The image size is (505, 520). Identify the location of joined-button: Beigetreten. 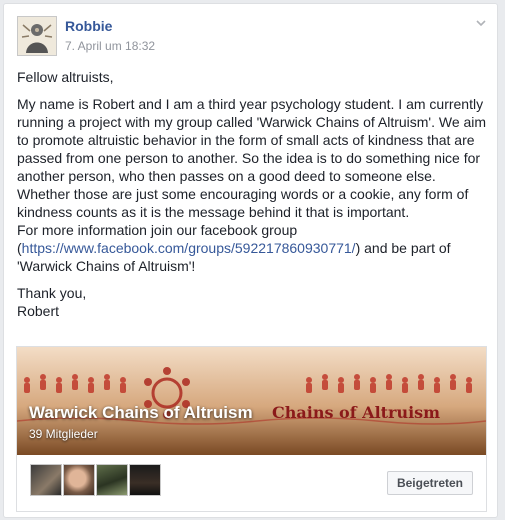
(429, 483).